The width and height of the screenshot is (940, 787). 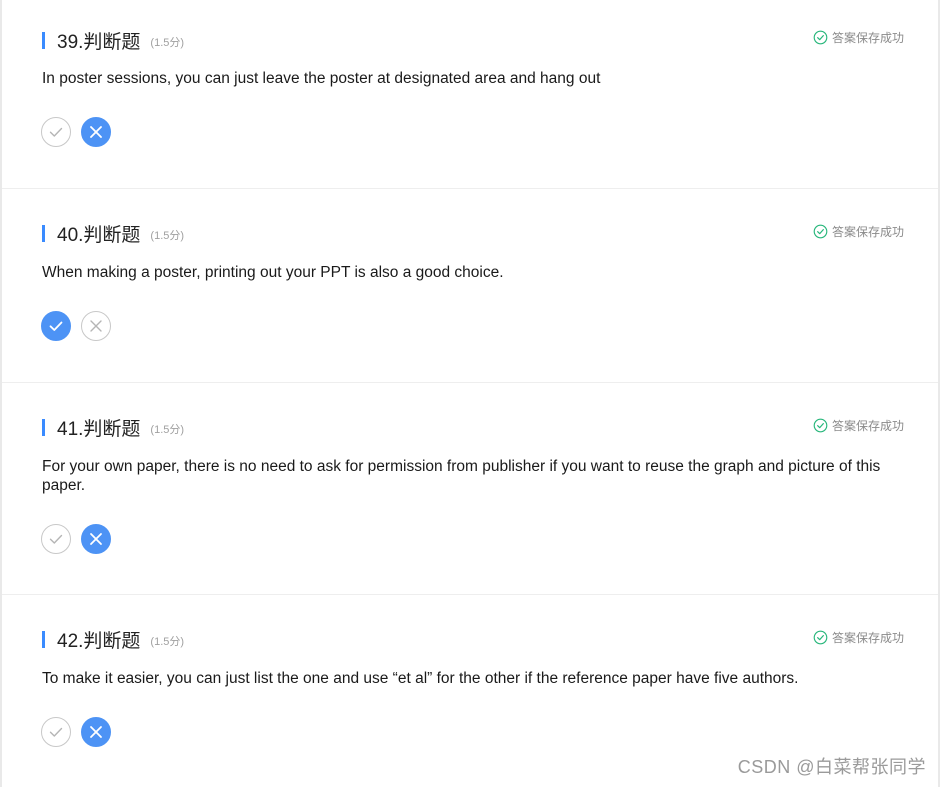 I want to click on watermark: CSDN @白菜帮张同学, so click(x=831, y=767).